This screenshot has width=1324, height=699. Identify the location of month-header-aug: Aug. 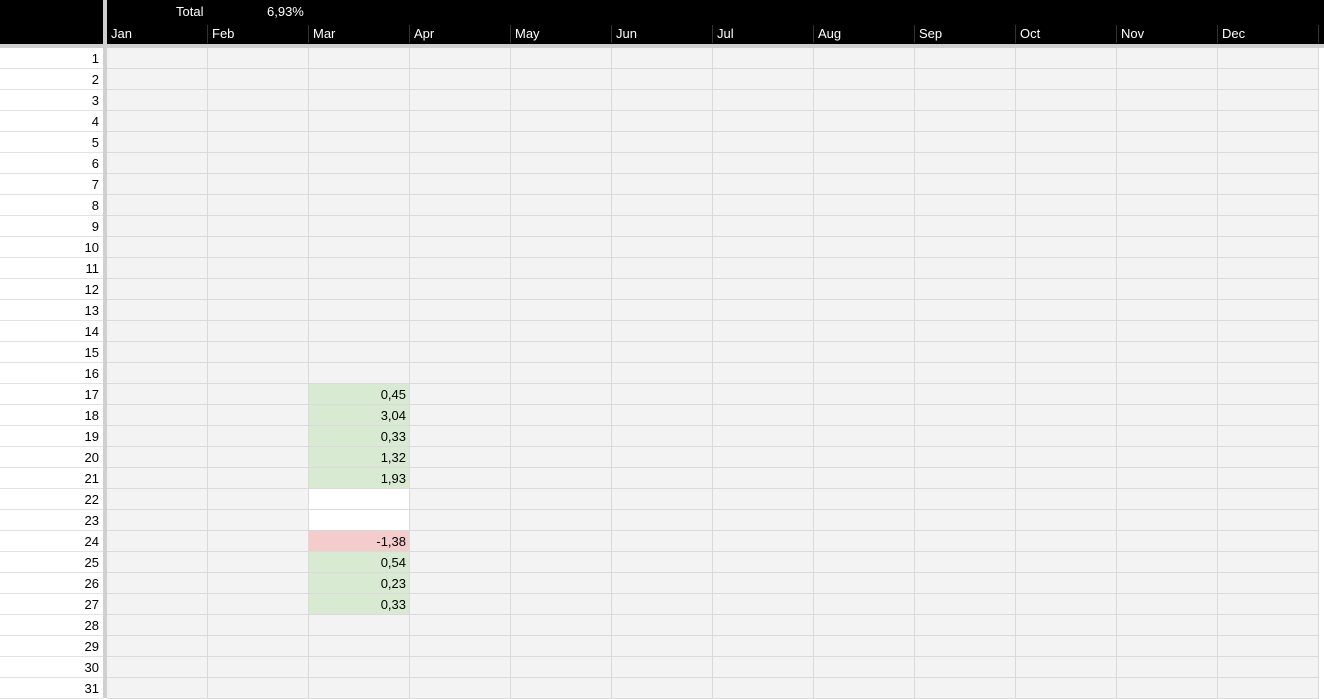
(864, 34).